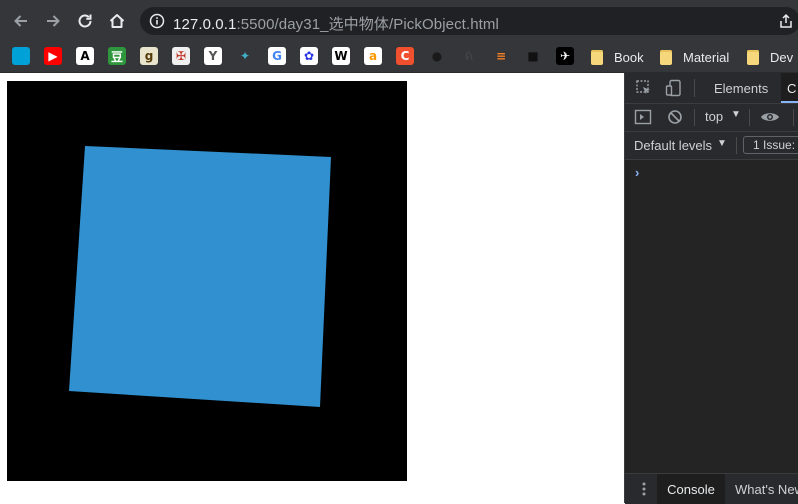  What do you see at coordinates (341, 56) in the screenshot?
I see `wikipedia-icon: W` at bounding box center [341, 56].